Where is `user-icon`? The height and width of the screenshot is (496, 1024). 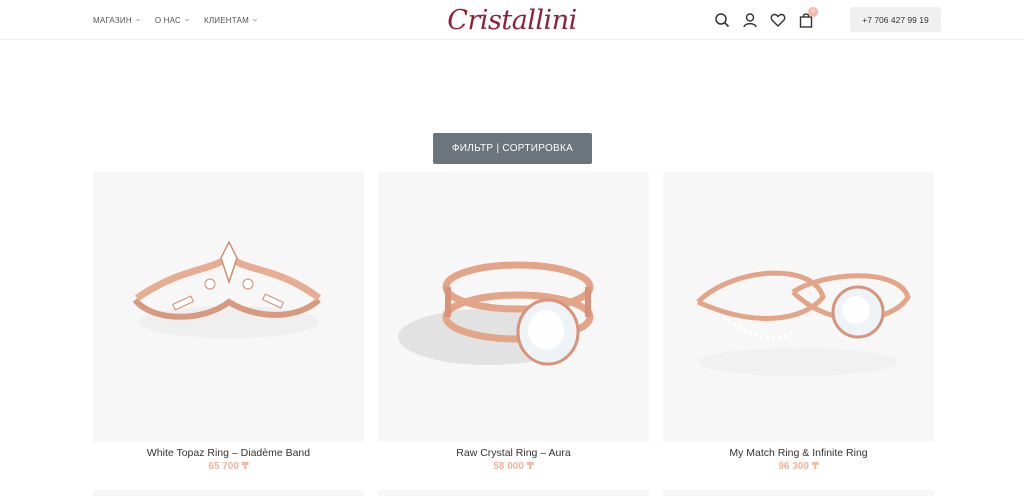 user-icon is located at coordinates (750, 20).